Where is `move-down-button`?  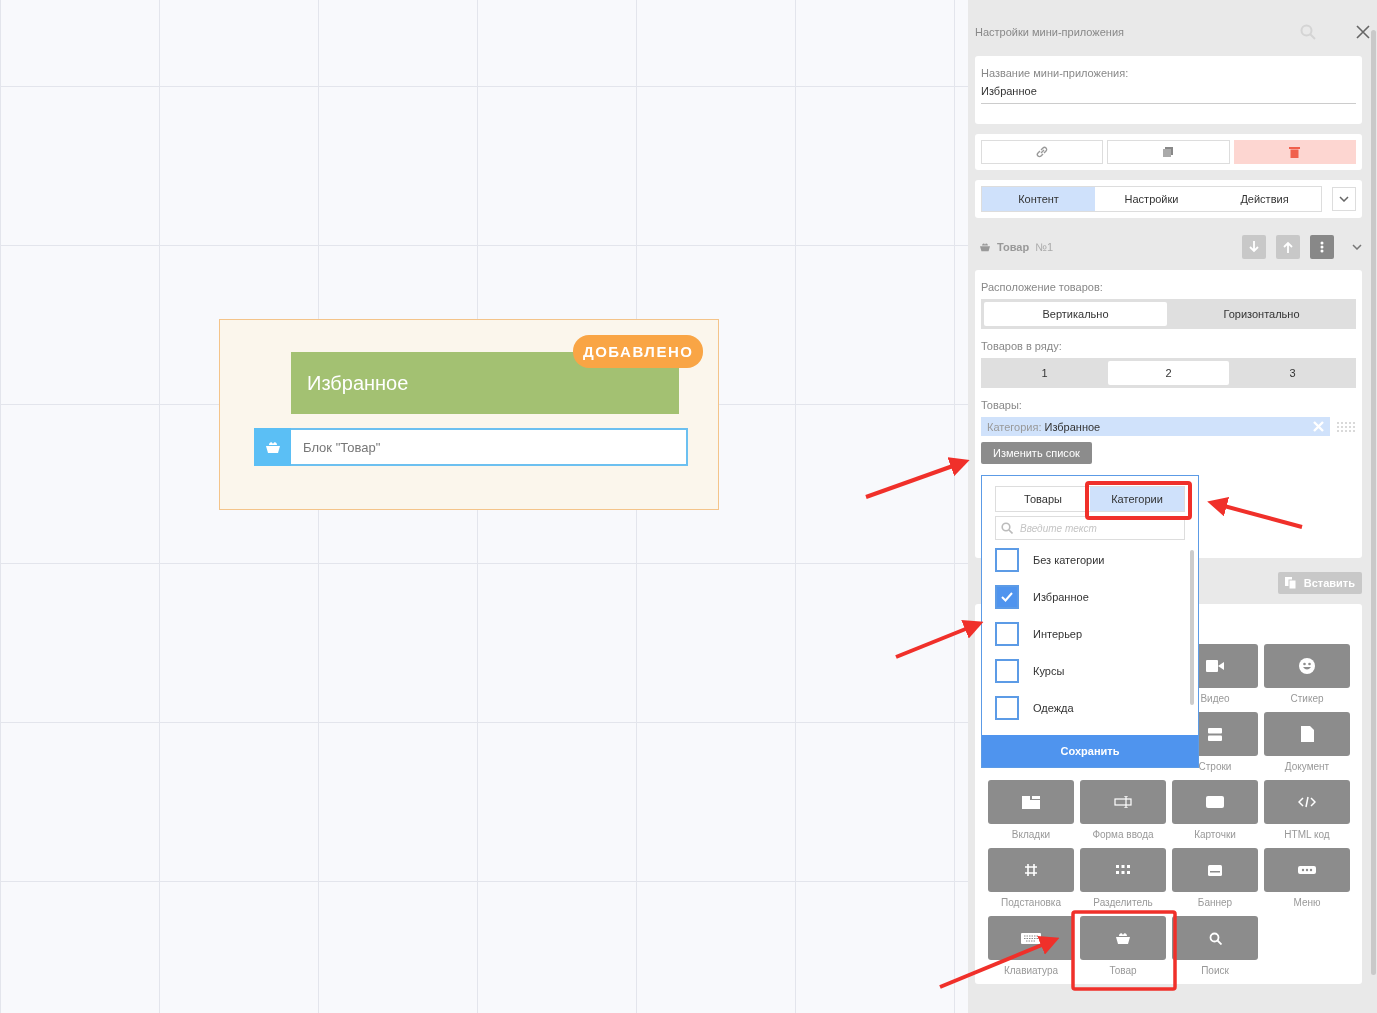
move-down-button is located at coordinates (1254, 247).